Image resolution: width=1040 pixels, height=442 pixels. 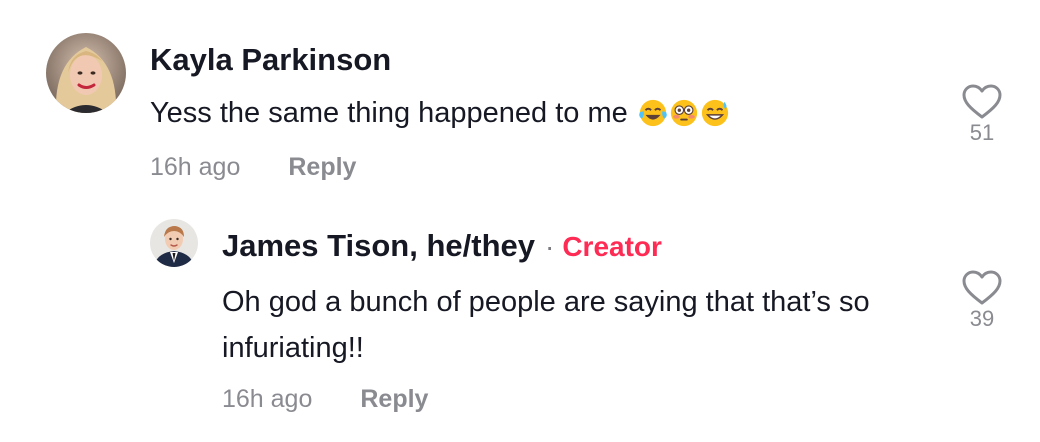 I want to click on flushed-face-emoji, so click(x=683, y=113).